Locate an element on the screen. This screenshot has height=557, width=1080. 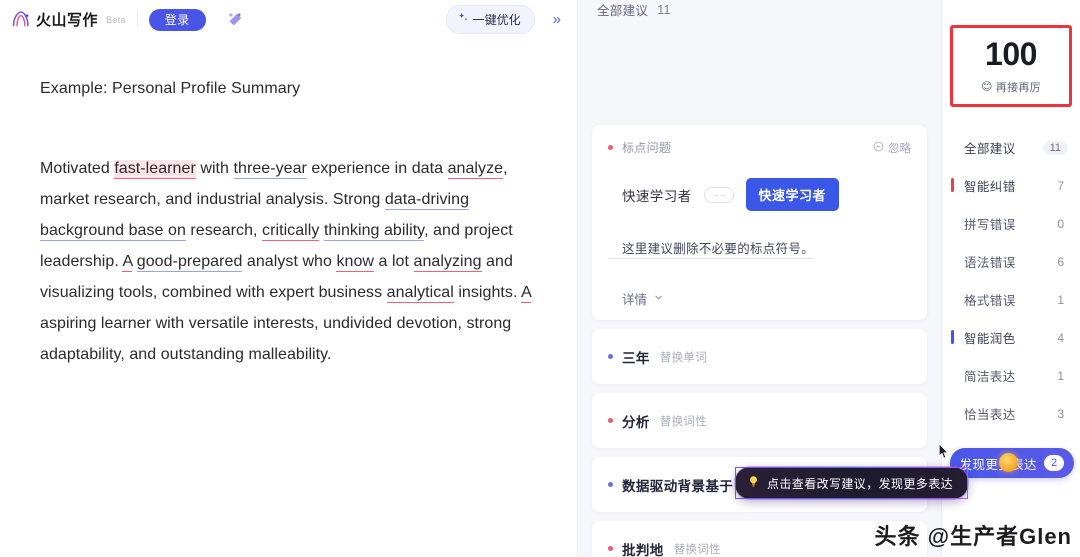
category-label: 语法错误 is located at coordinates (990, 263).